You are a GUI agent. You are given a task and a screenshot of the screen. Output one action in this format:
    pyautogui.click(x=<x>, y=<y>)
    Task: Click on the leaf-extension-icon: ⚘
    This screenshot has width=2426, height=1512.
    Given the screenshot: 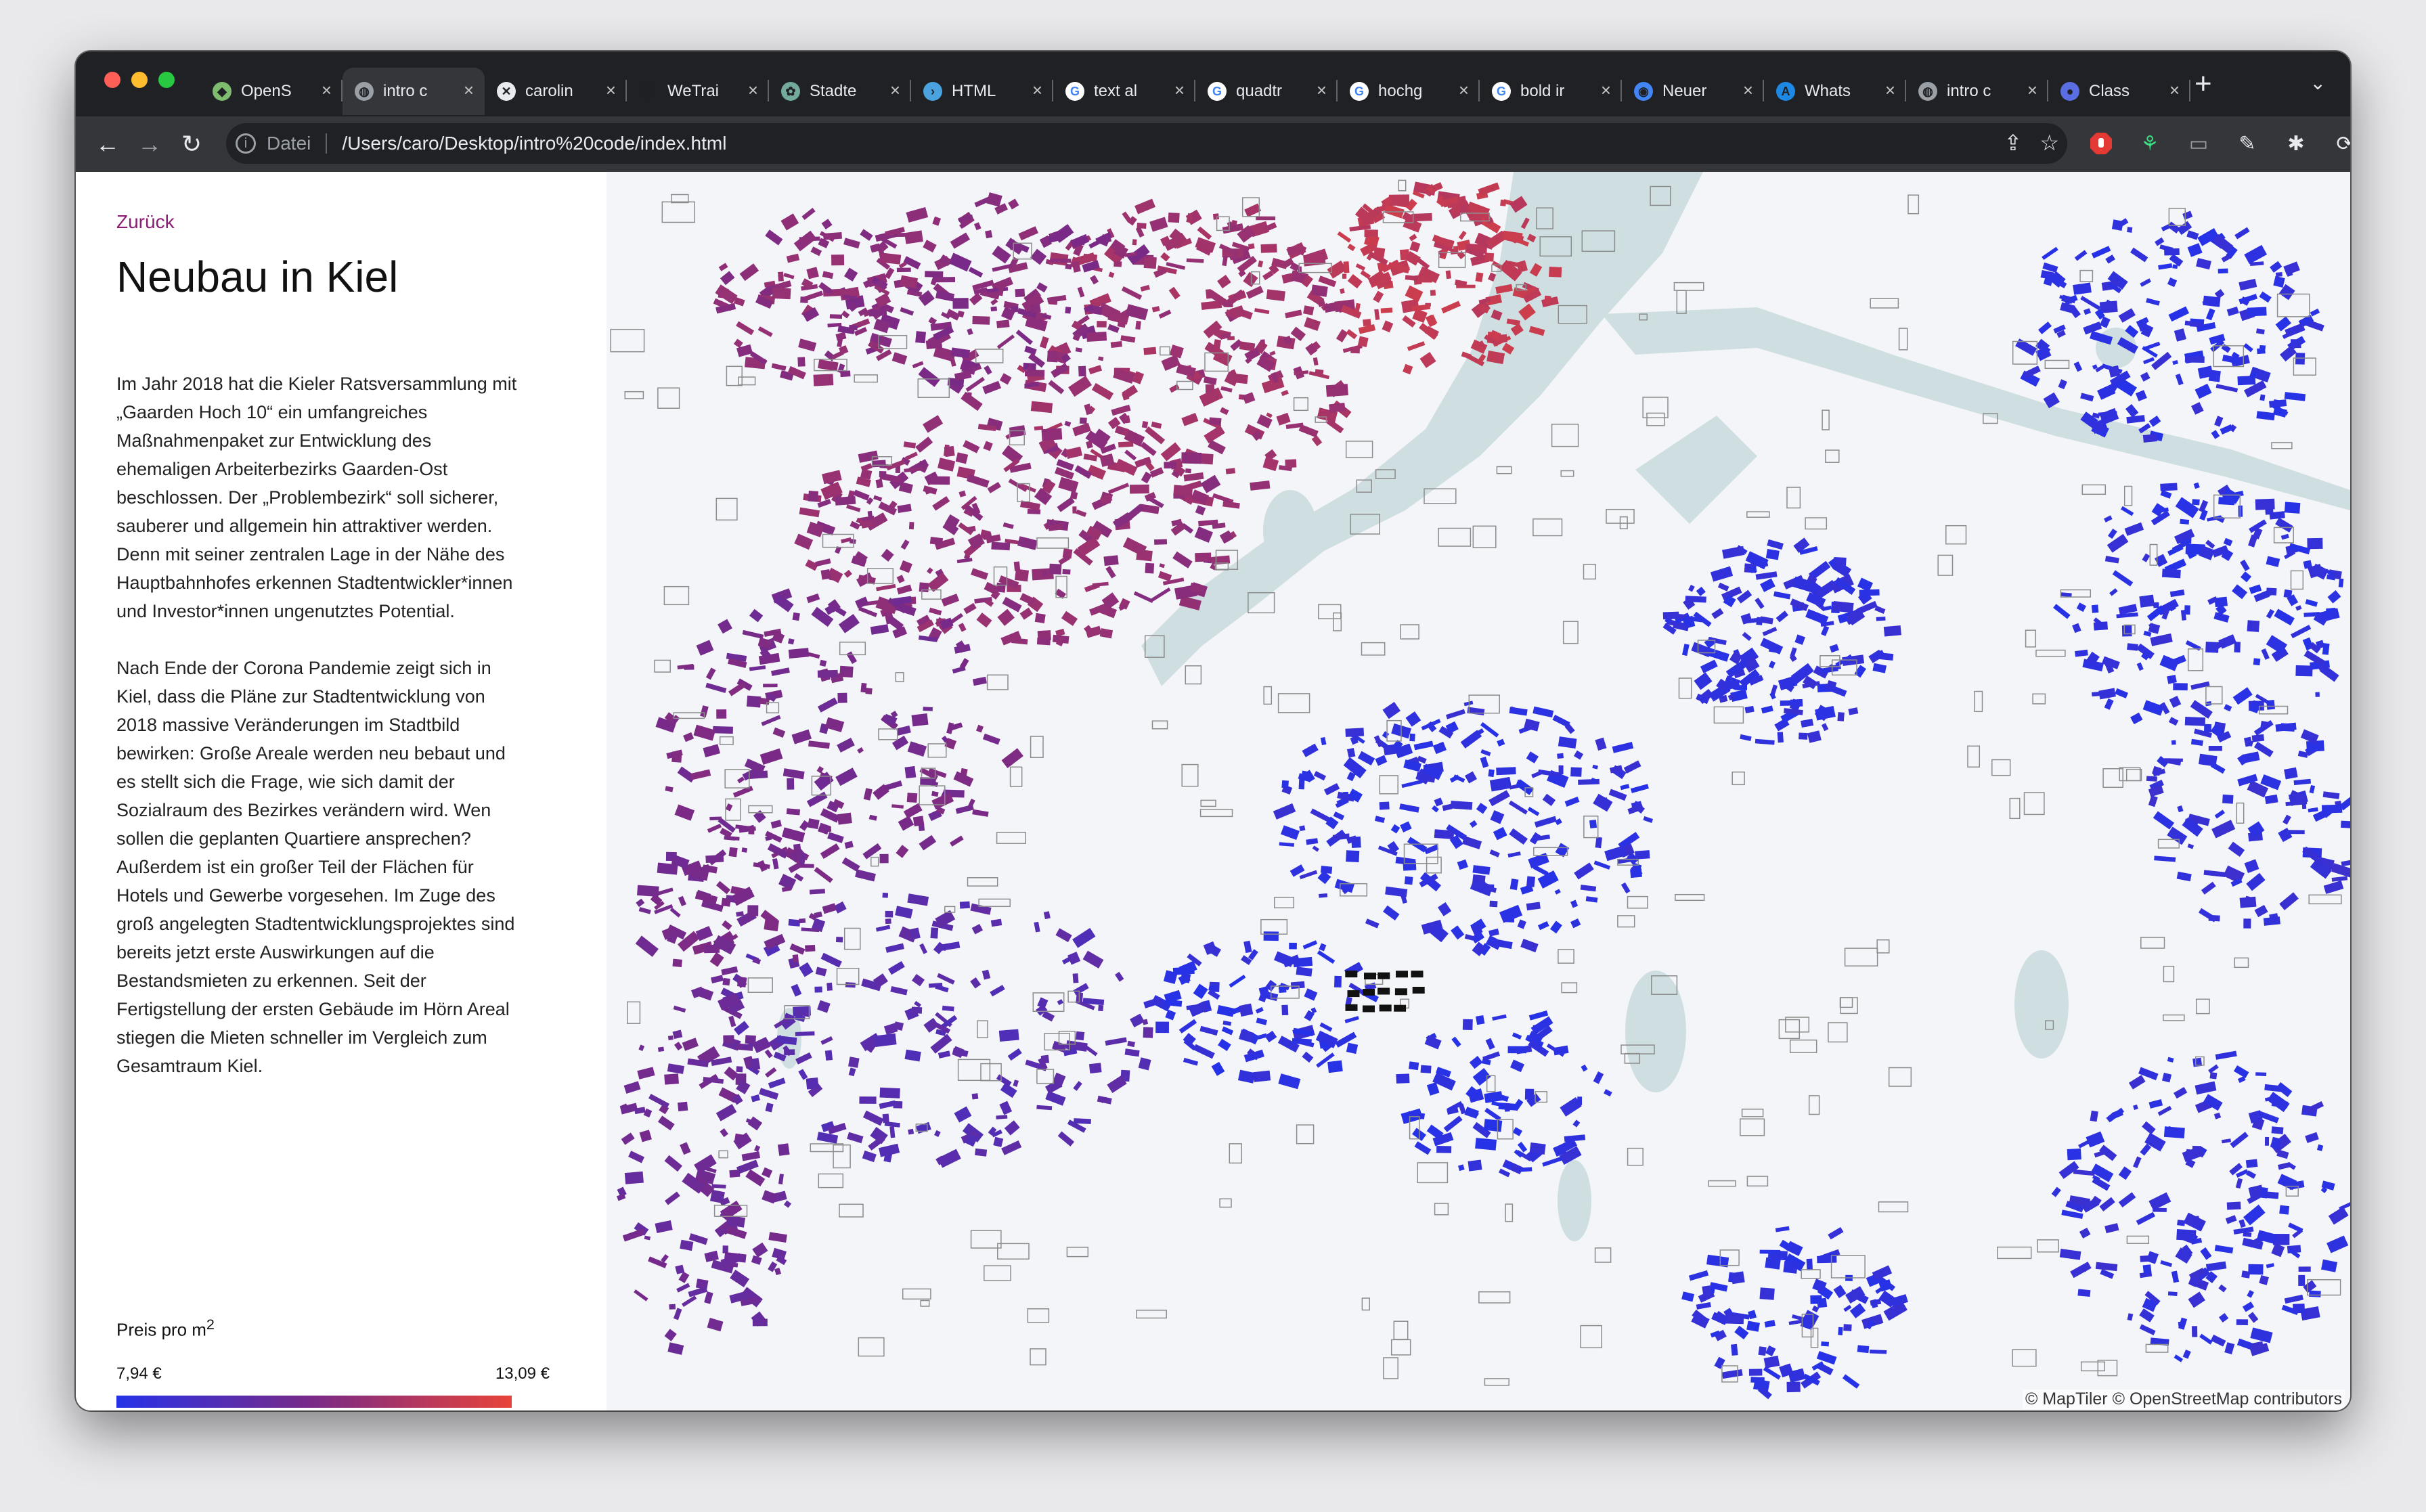 What is the action you would take?
    pyautogui.click(x=2150, y=143)
    